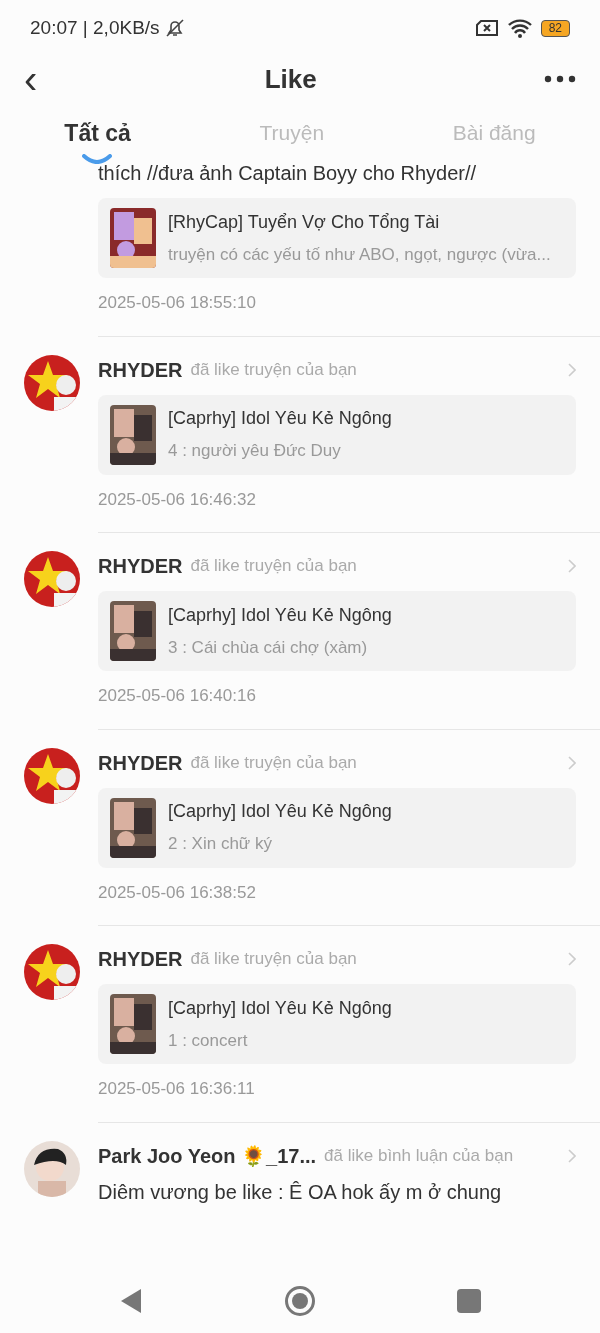 Image resolution: width=600 pixels, height=1333 pixels. I want to click on timestamp: 2025-05-06 16:46:32, so click(177, 499).